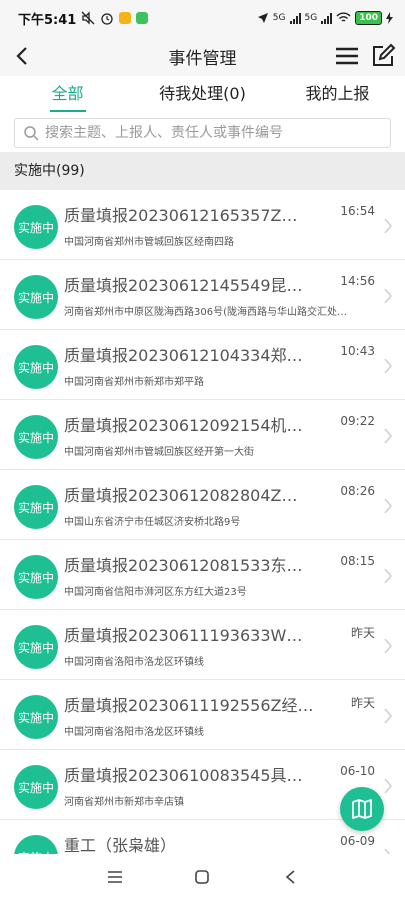 Image resolution: width=405 pixels, height=900 pixels. I want to click on battery-icon: 100, so click(368, 18).